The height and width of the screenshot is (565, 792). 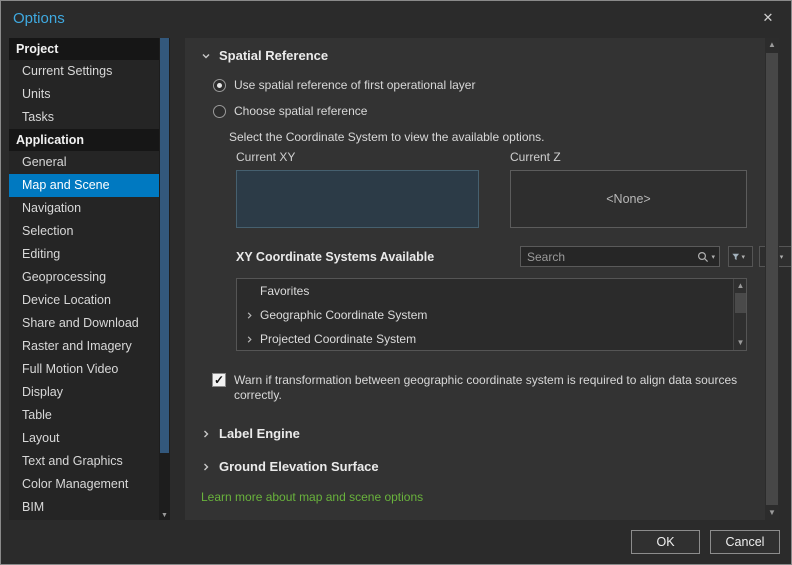 I want to click on sidebar-scrollbar-thumb, so click(x=164, y=245).